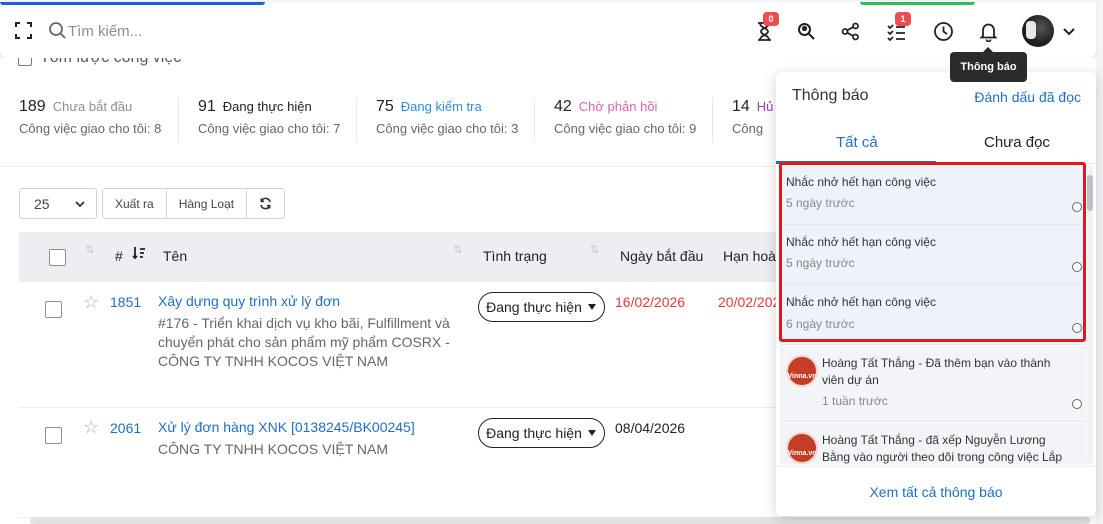  I want to click on stat-count: 189, so click(32, 106).